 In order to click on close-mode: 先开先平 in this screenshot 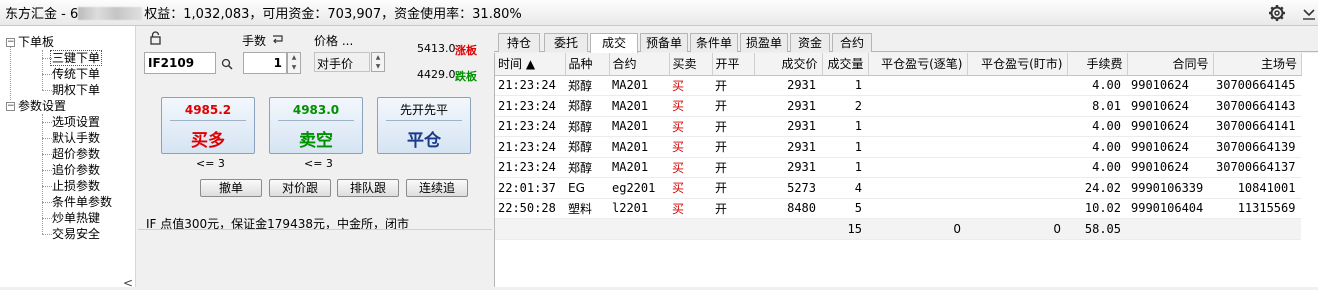, I will do `click(423, 110)`.